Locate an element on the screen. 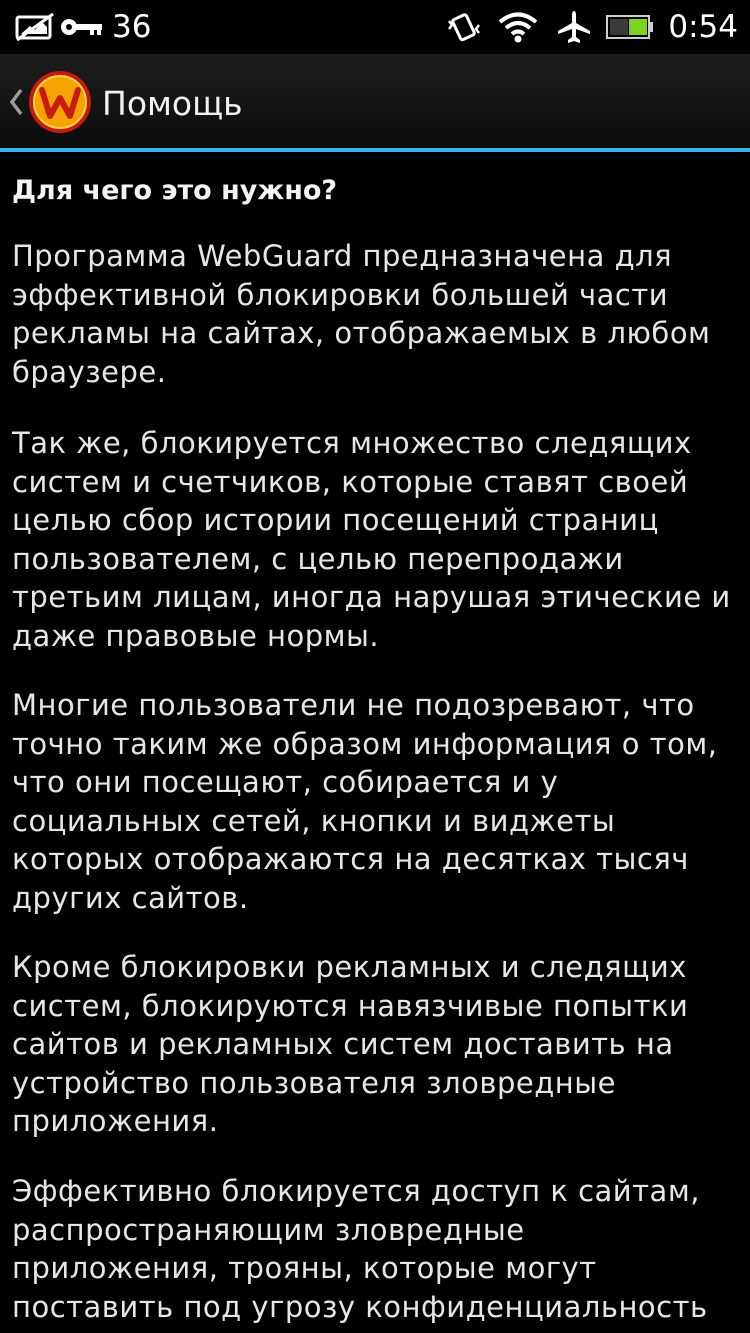 The height and width of the screenshot is (1333, 750). battery-icon is located at coordinates (630, 27).